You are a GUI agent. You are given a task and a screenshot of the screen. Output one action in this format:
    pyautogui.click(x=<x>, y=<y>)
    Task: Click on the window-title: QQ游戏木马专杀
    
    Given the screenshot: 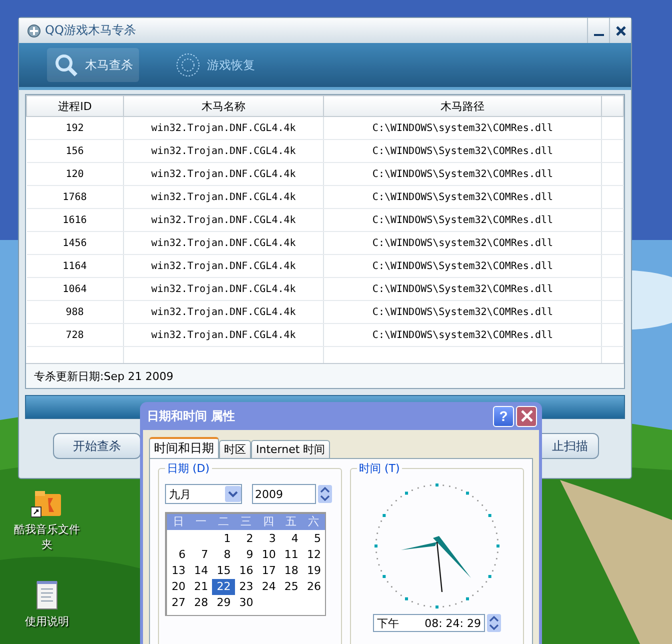 What is the action you would take?
    pyautogui.click(x=90, y=30)
    